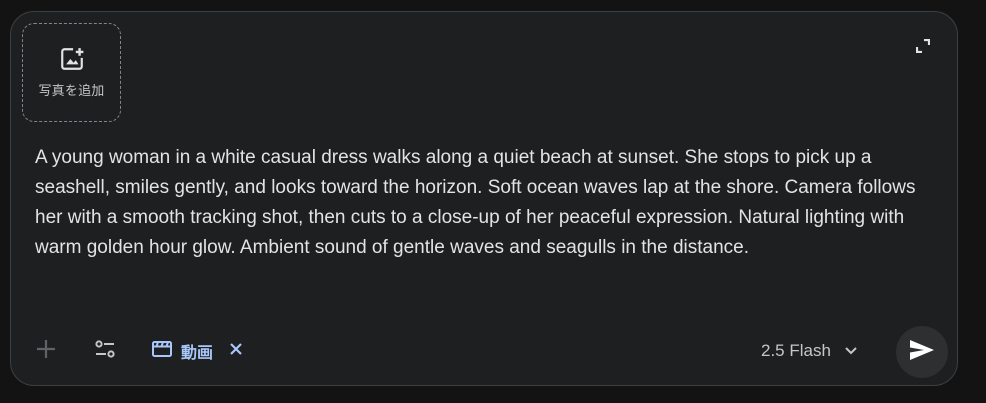 This screenshot has width=986, height=403. I want to click on expand-icon, so click(923, 48).